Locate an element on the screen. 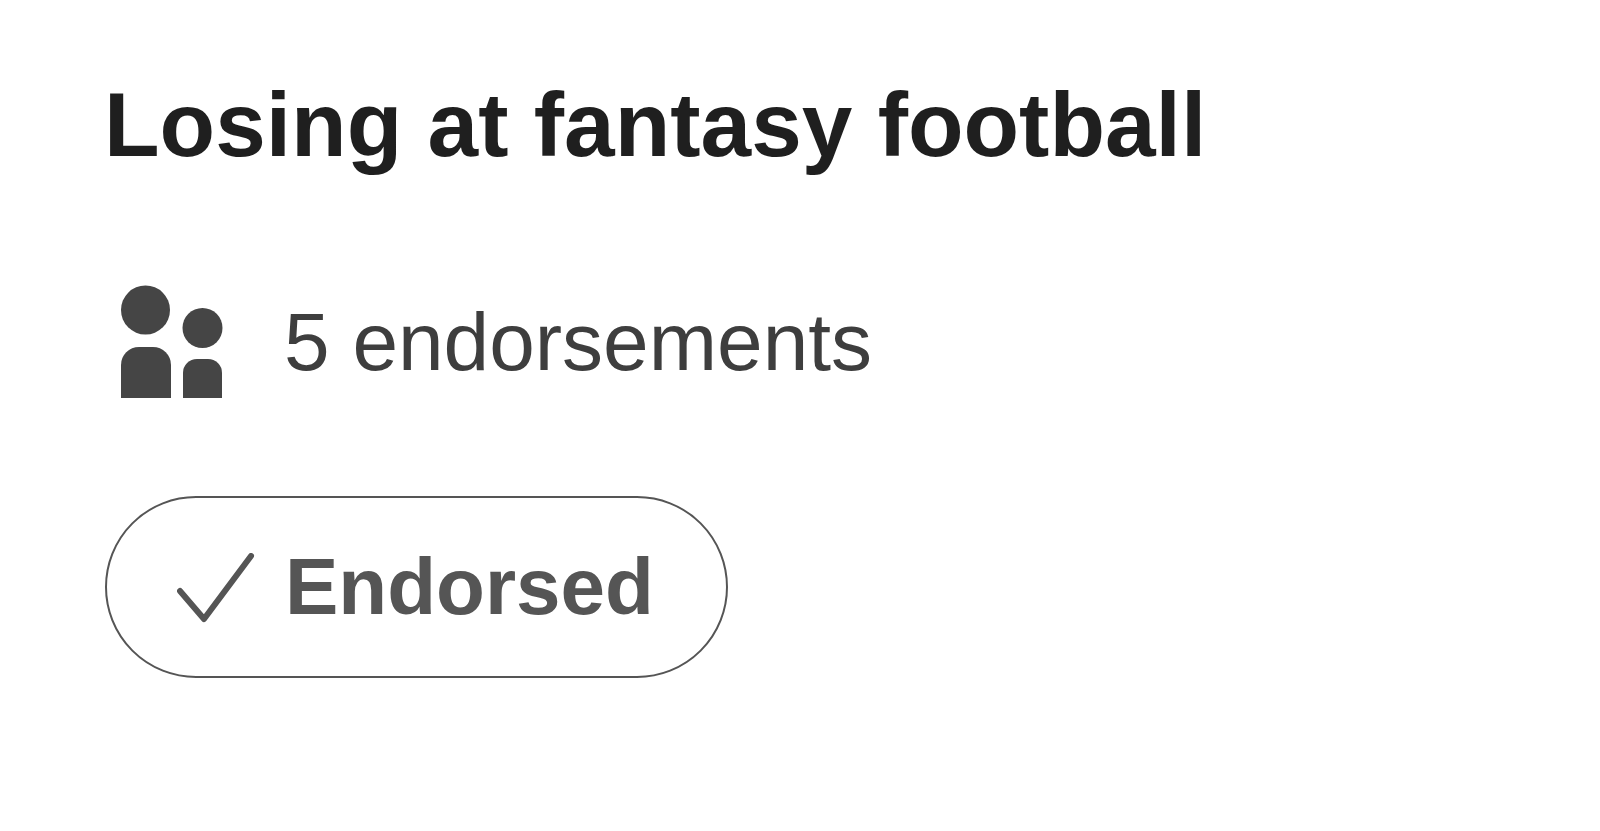 This screenshot has width=1600, height=831. endorse-button: Endorsed is located at coordinates (416, 587).